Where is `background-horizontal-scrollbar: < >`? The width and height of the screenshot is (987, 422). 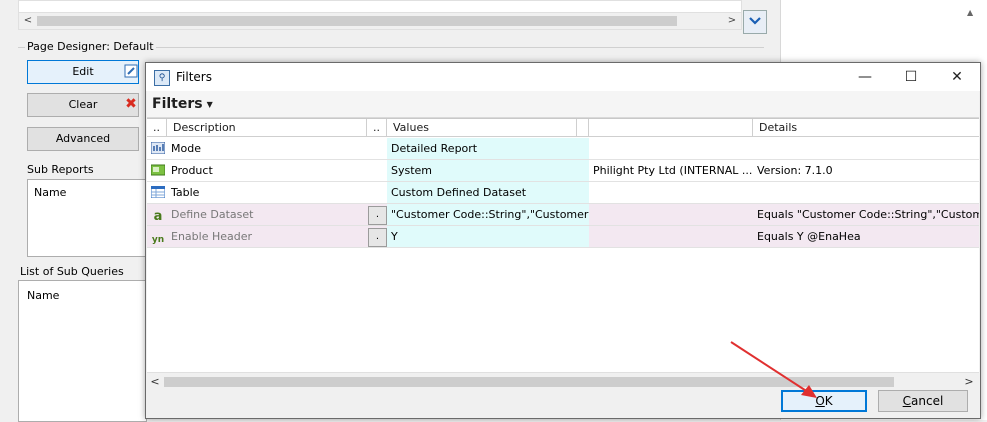
background-horizontal-scrollbar: < > is located at coordinates (380, 21).